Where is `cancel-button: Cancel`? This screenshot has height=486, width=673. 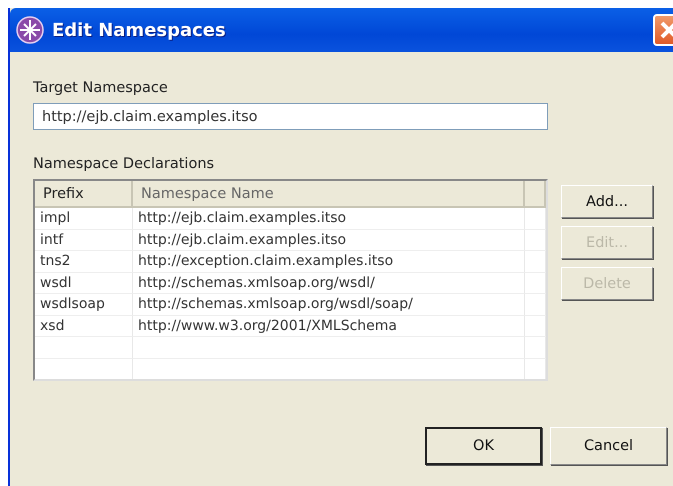
cancel-button: Cancel is located at coordinates (608, 446).